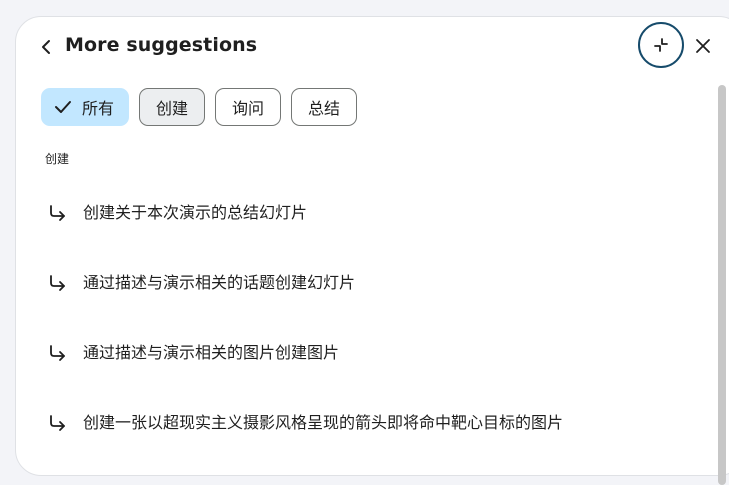 The width and height of the screenshot is (729, 485). I want to click on suggestion-item: 创建一张以超现实主义摄影风格呈现的箭头即将命中靶心目标的图片, so click(366, 432).